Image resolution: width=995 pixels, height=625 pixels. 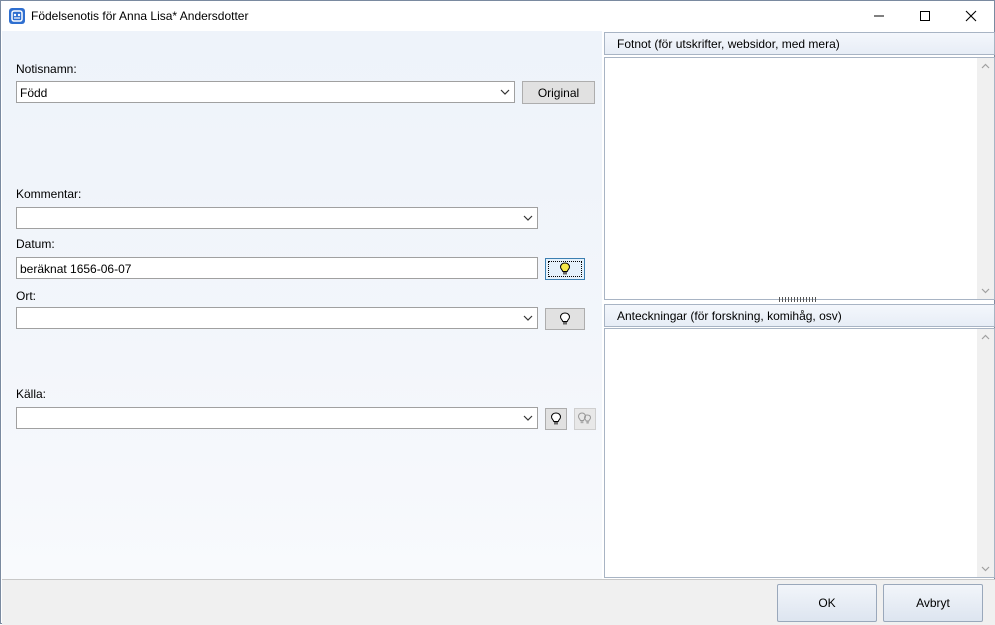 I want to click on datum-value: beräknat 1656-06-07, so click(x=76, y=269).